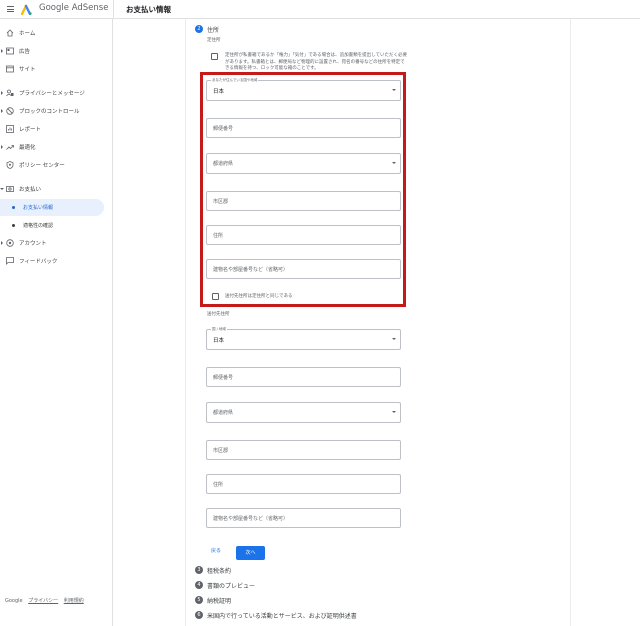 The height and width of the screenshot is (626, 640). I want to click on sidebar-item-eligibility: 適格性の確認, so click(52, 225).